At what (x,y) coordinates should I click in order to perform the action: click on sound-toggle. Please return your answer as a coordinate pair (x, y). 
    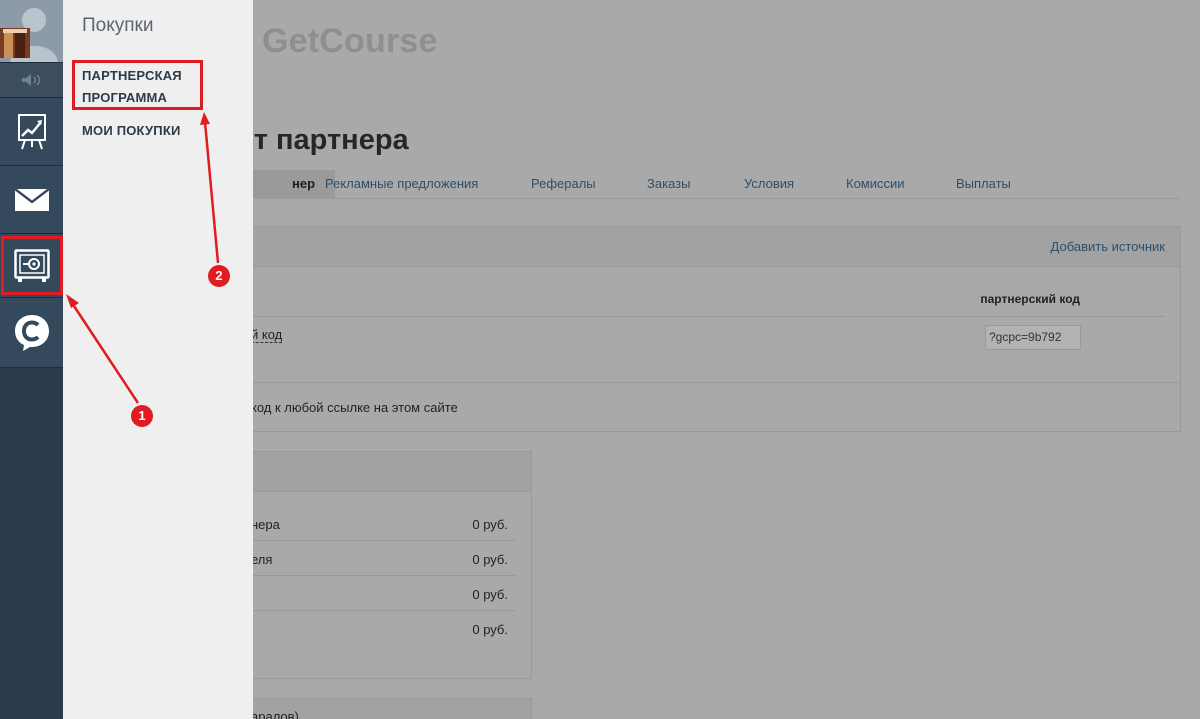
    Looking at the image, I should click on (31, 80).